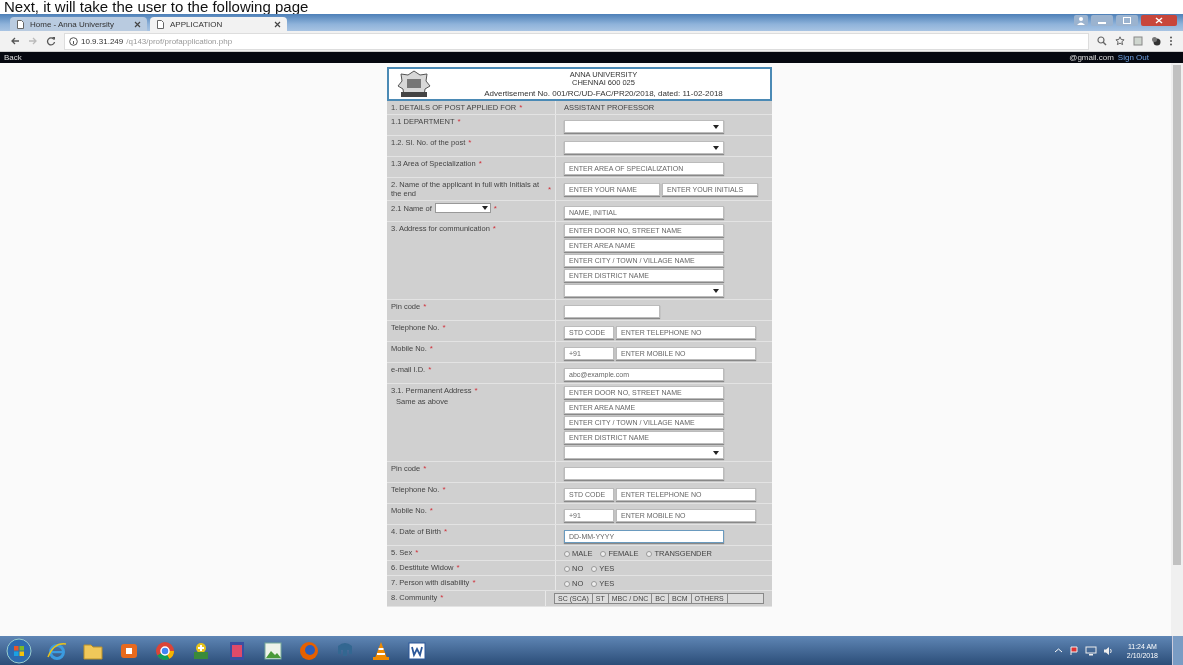 The image size is (1183, 665). What do you see at coordinates (1058, 650) in the screenshot?
I see `show-hidden-icons-icon` at bounding box center [1058, 650].